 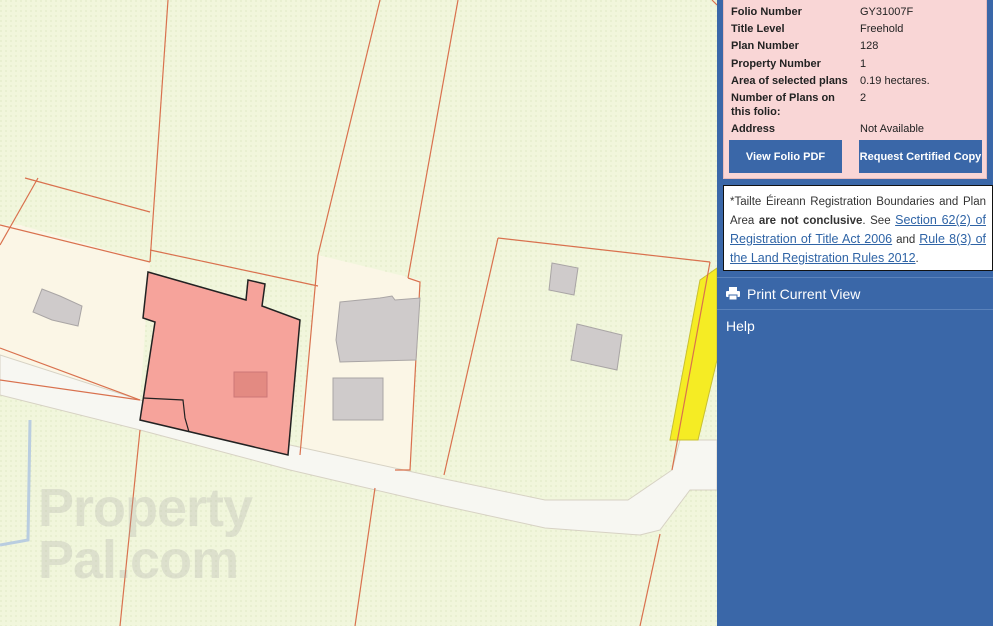 I want to click on request-certified-copy-button: Request Certified Copy, so click(x=920, y=156).